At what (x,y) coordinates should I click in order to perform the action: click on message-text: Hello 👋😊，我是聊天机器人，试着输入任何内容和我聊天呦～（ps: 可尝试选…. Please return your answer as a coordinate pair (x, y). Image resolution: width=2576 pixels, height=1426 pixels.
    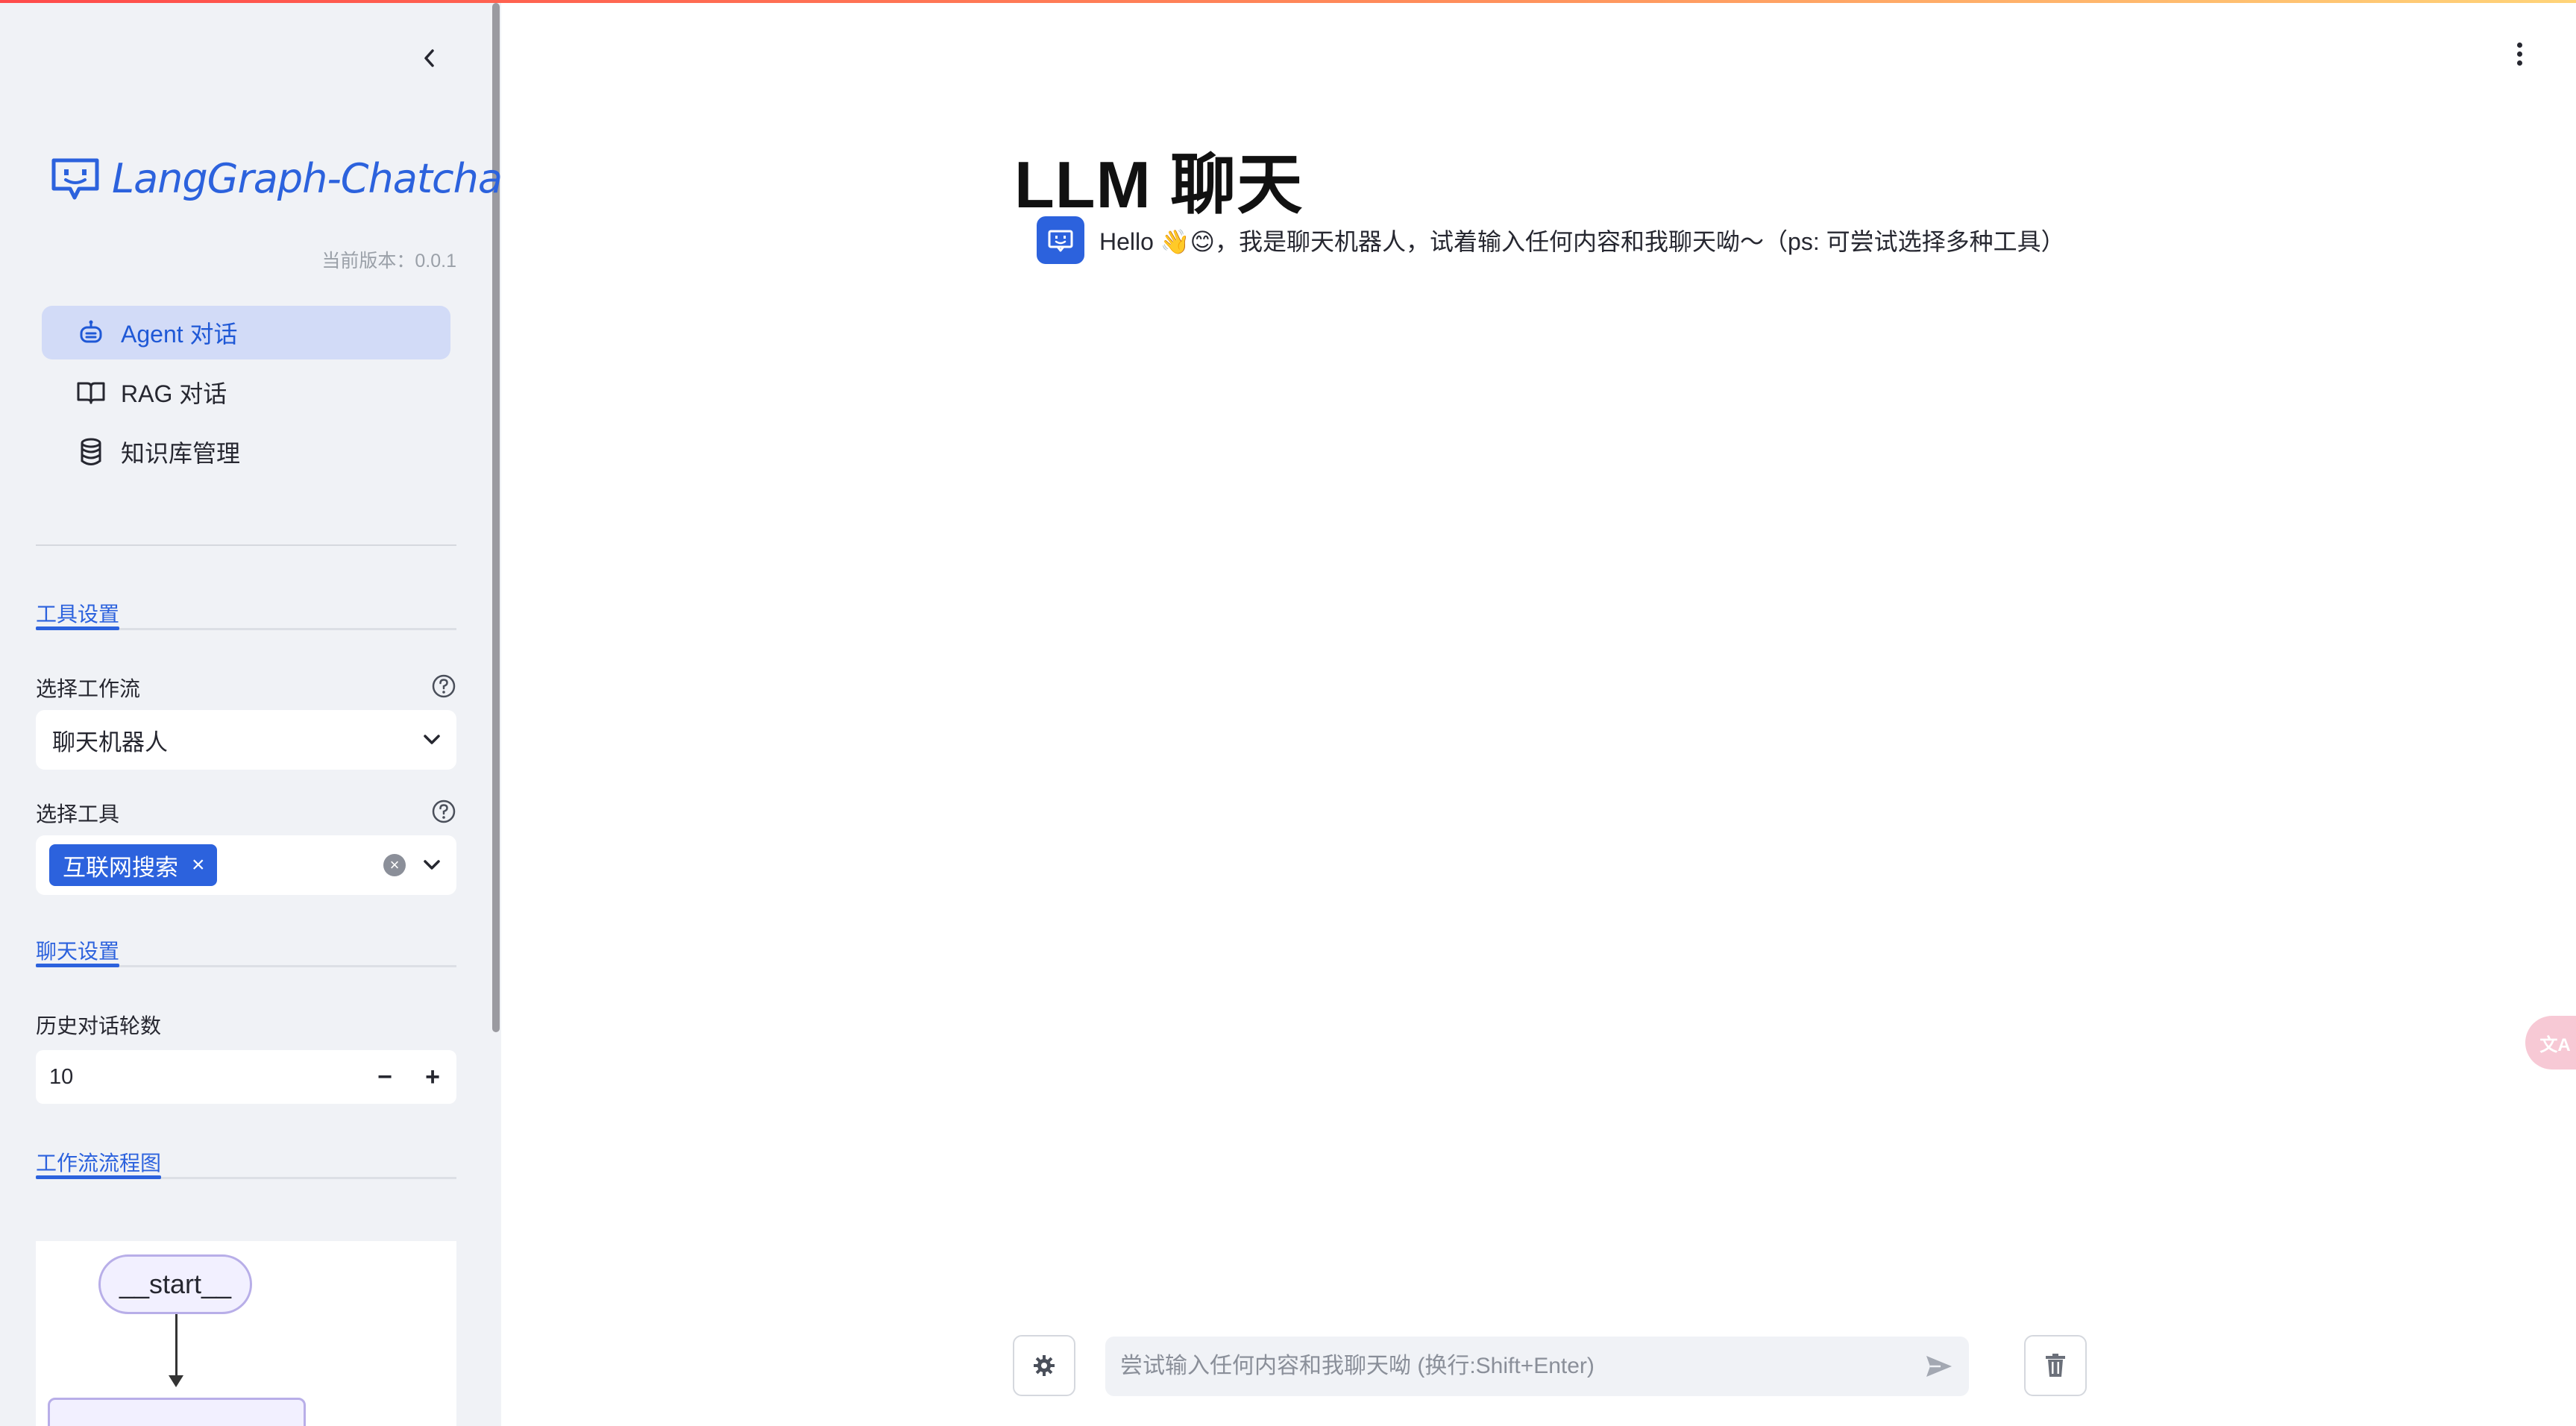
    Looking at the image, I should click on (1582, 242).